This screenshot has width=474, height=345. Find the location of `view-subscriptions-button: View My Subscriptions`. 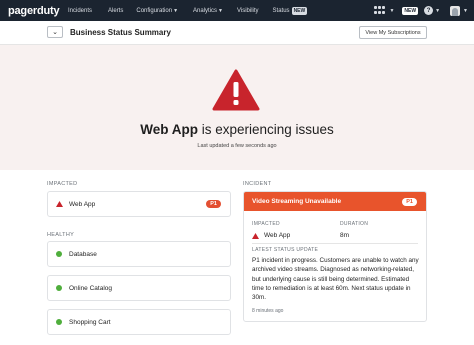

view-subscriptions-button: View My Subscriptions is located at coordinates (393, 32).